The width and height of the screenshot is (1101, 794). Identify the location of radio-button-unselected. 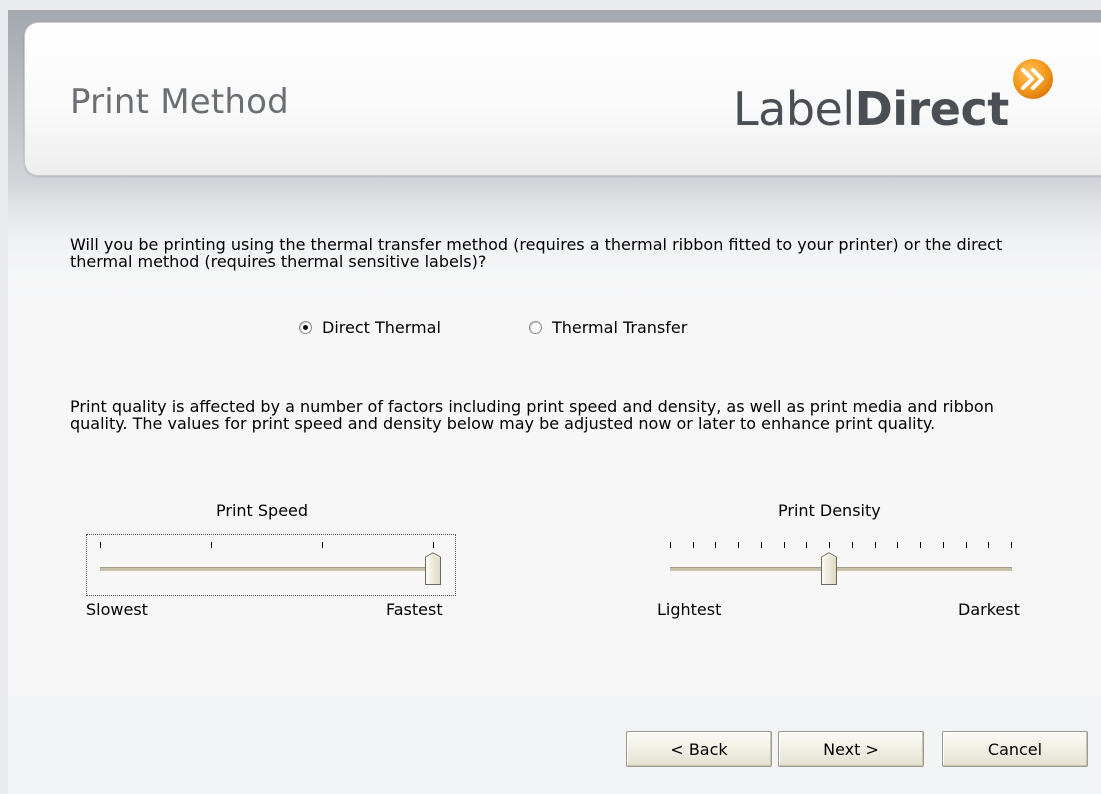
(535, 327).